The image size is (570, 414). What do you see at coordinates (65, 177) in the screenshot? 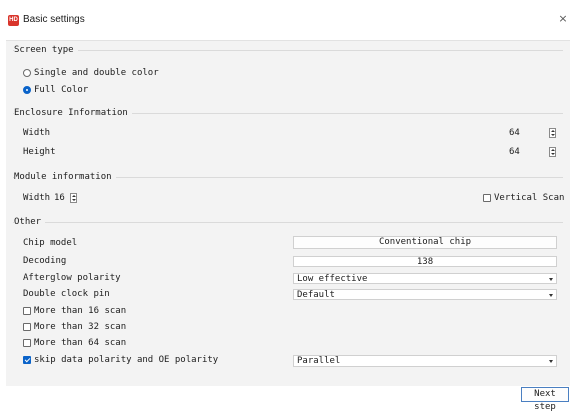
I see `module-legend: Module information` at bounding box center [65, 177].